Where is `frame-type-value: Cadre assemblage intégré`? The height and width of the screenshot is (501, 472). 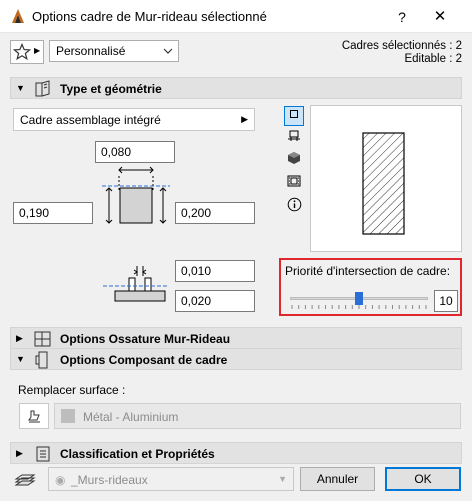 frame-type-value: Cadre assemblage intégré is located at coordinates (90, 120).